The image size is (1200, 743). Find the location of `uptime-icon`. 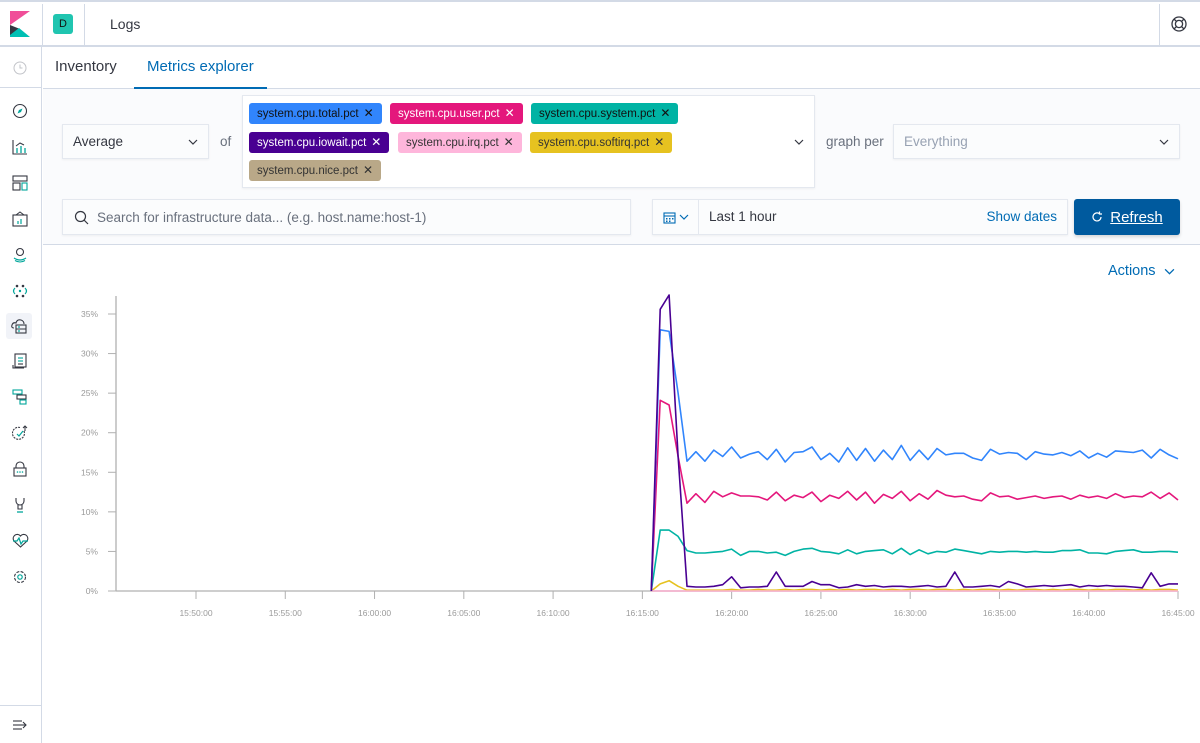

uptime-icon is located at coordinates (20, 432).